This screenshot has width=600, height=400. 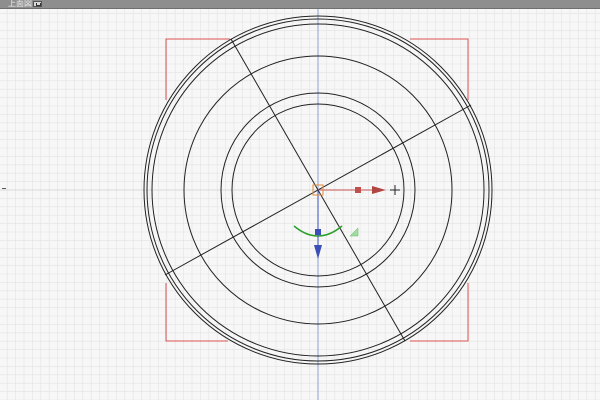 I want to click on x-scale-handle, so click(x=358, y=190).